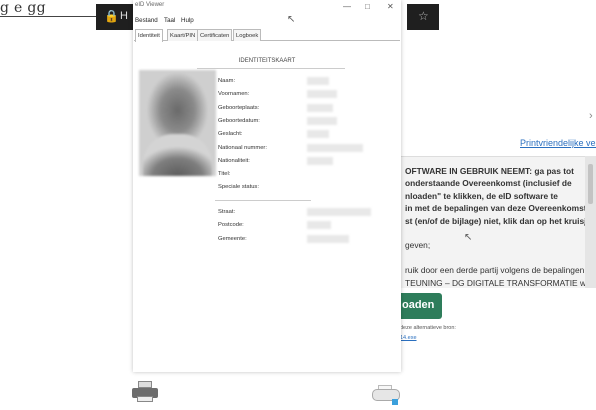  I want to click on menu-bar: Bestand Taal Hulp, so click(267, 20).